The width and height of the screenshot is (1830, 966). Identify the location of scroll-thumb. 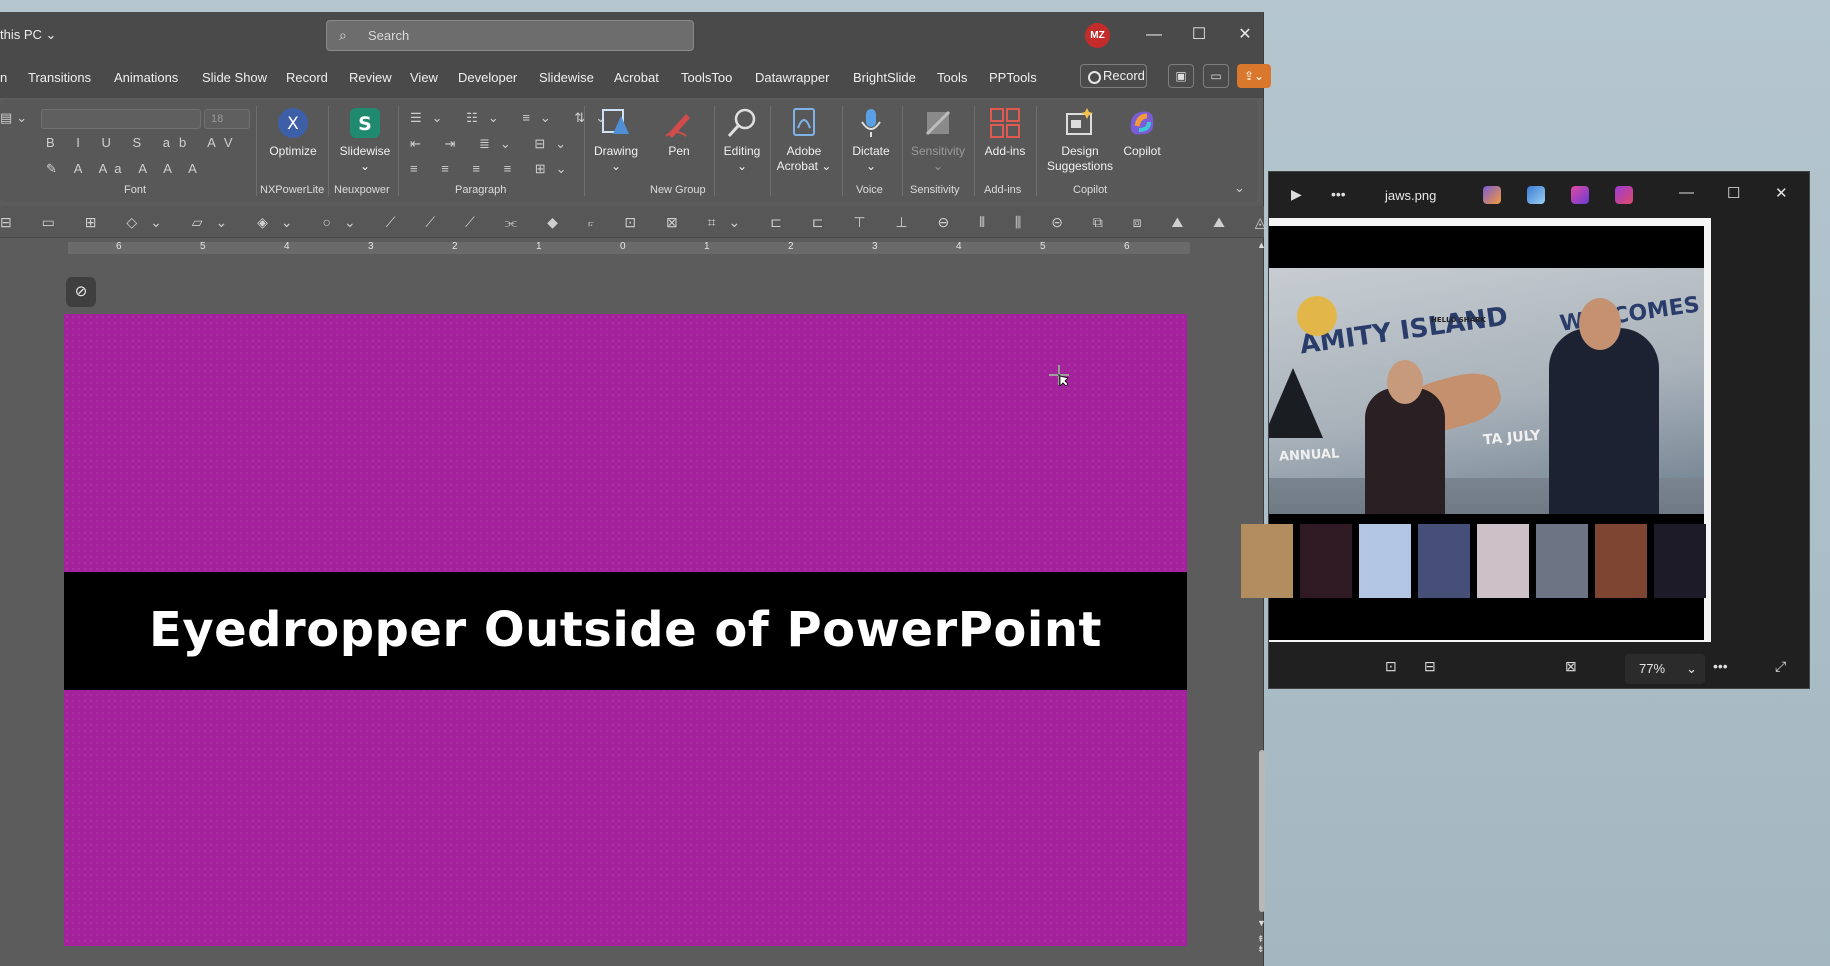
(1262, 831).